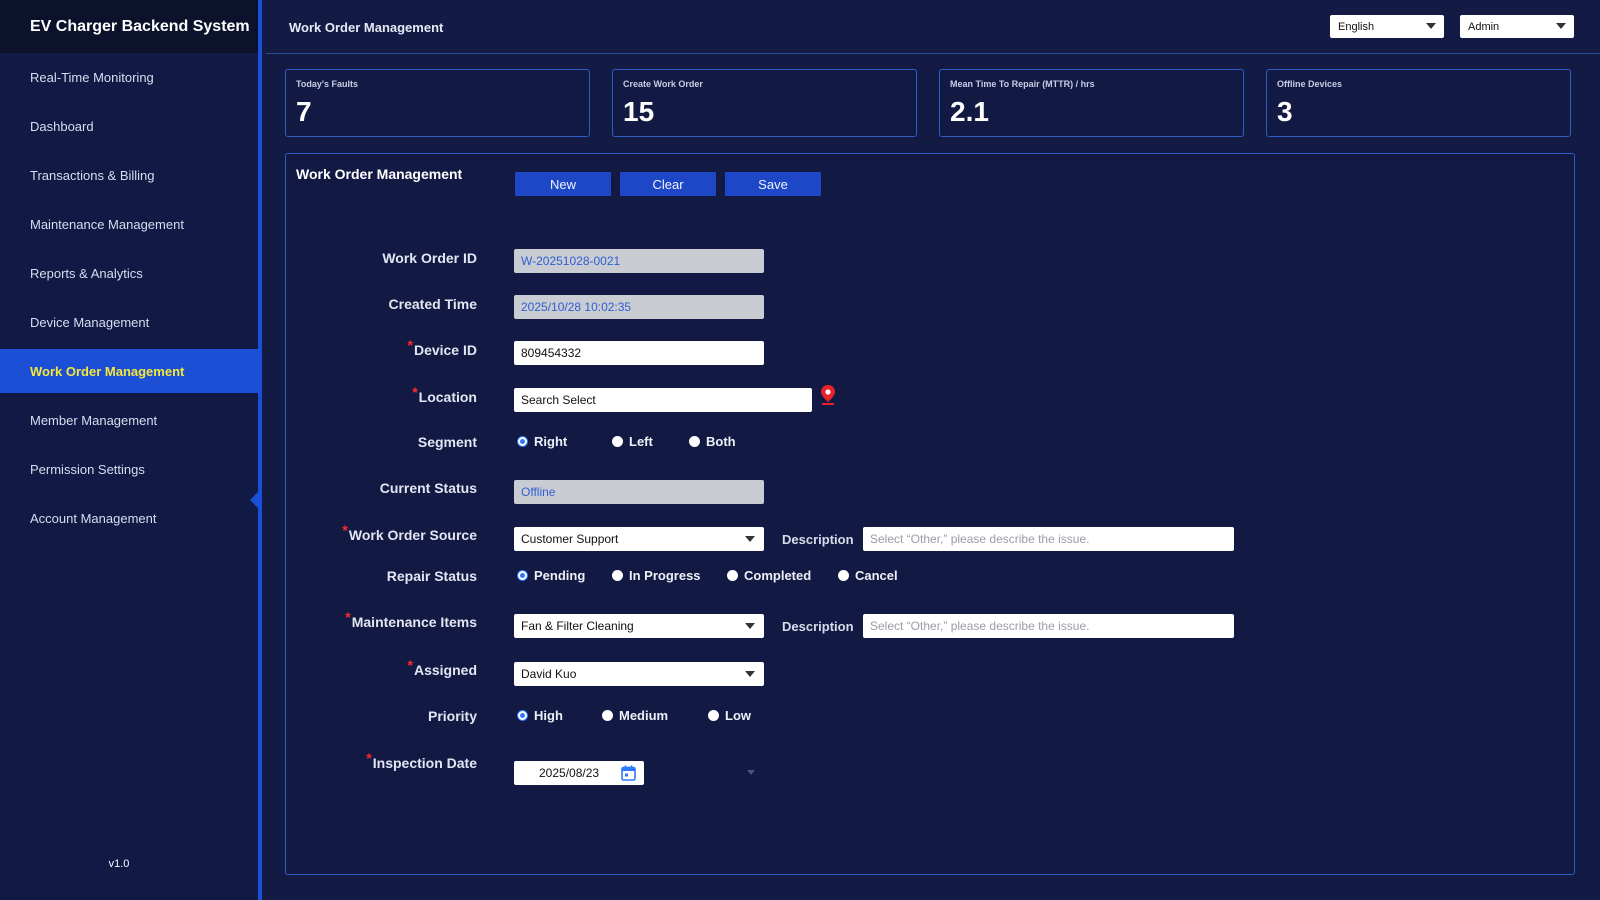 This screenshot has height=900, width=1600. I want to click on work-order-source-label: *Work Order Source, so click(409, 532).